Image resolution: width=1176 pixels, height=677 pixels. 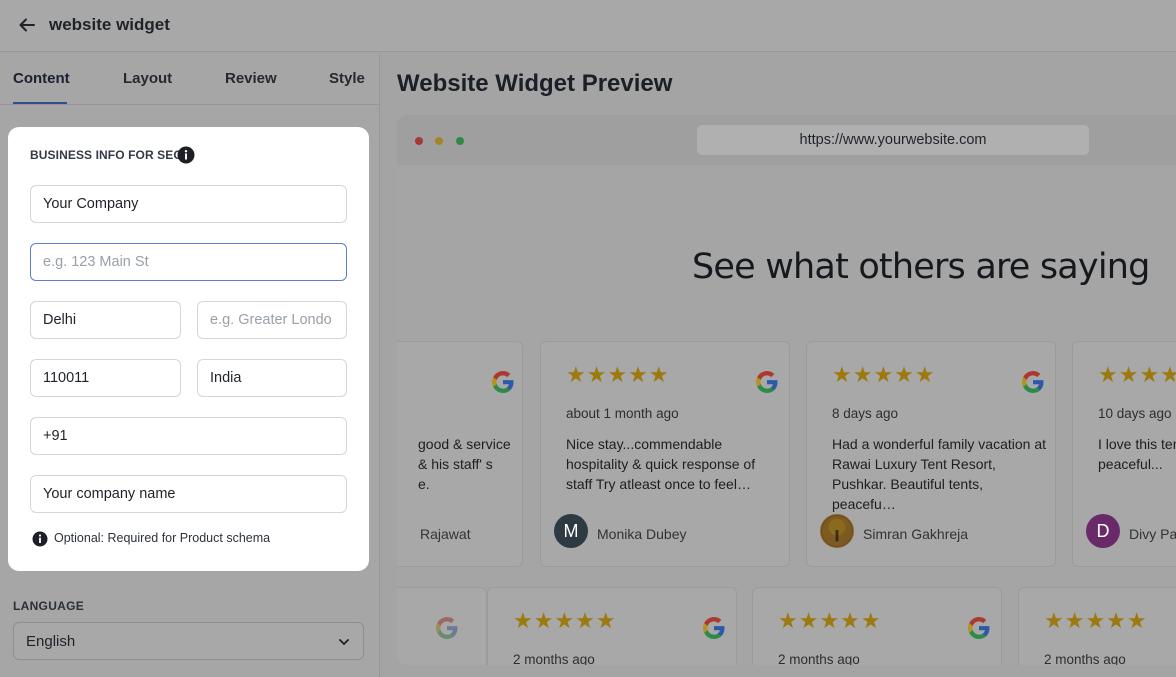 I want to click on tab-review: Review, so click(x=251, y=78).